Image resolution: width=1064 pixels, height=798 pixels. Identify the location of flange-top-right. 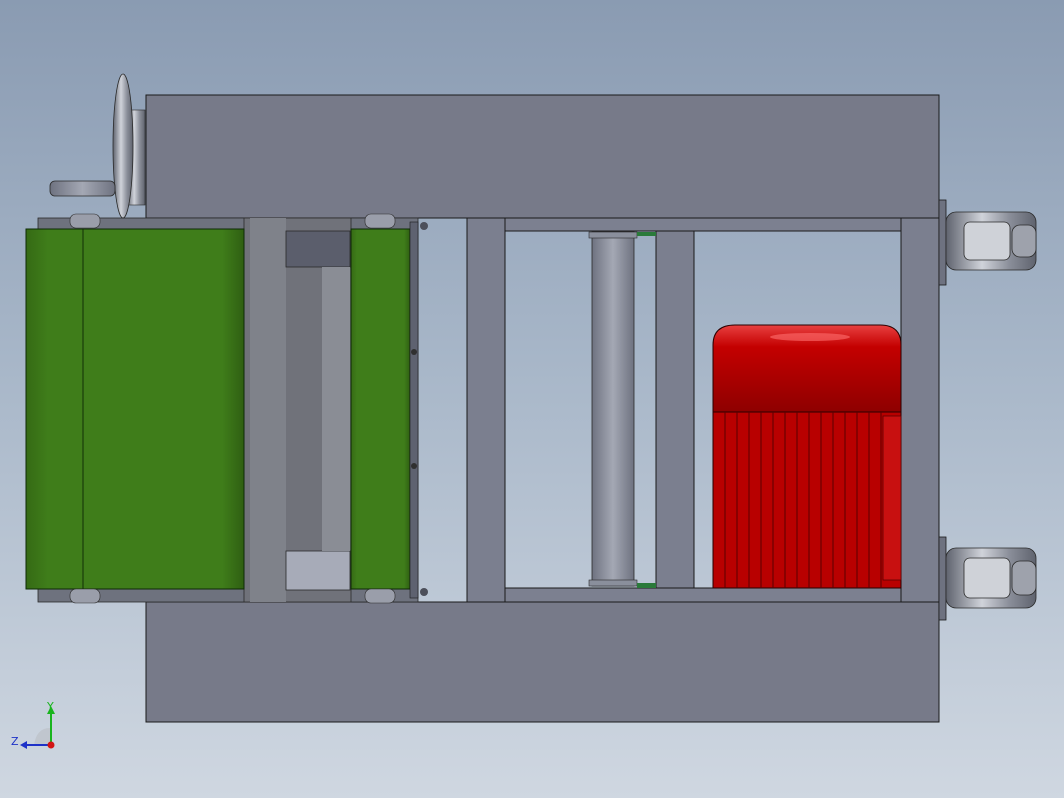
(942, 242).